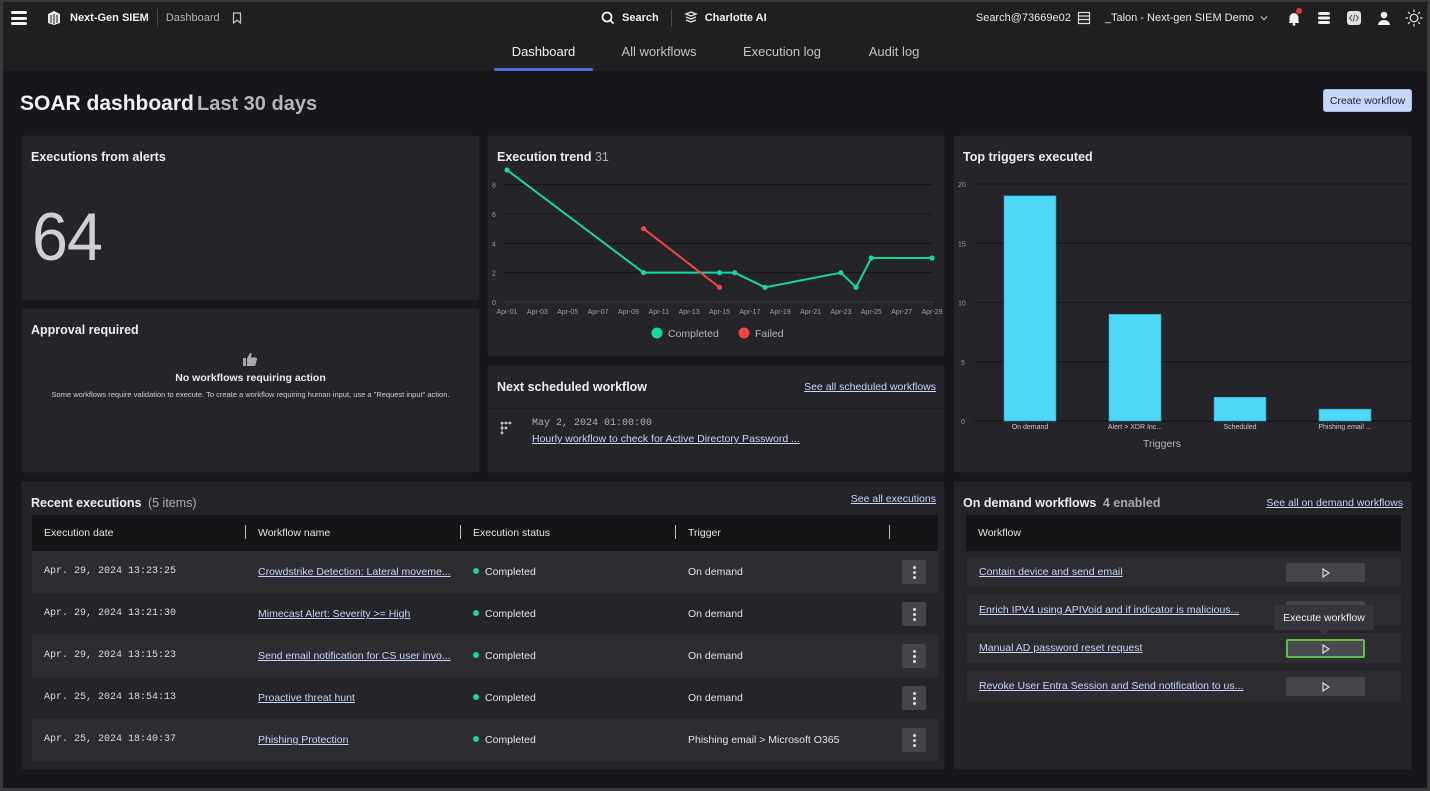  What do you see at coordinates (1264, 18) in the screenshot?
I see `chevron-down-icon` at bounding box center [1264, 18].